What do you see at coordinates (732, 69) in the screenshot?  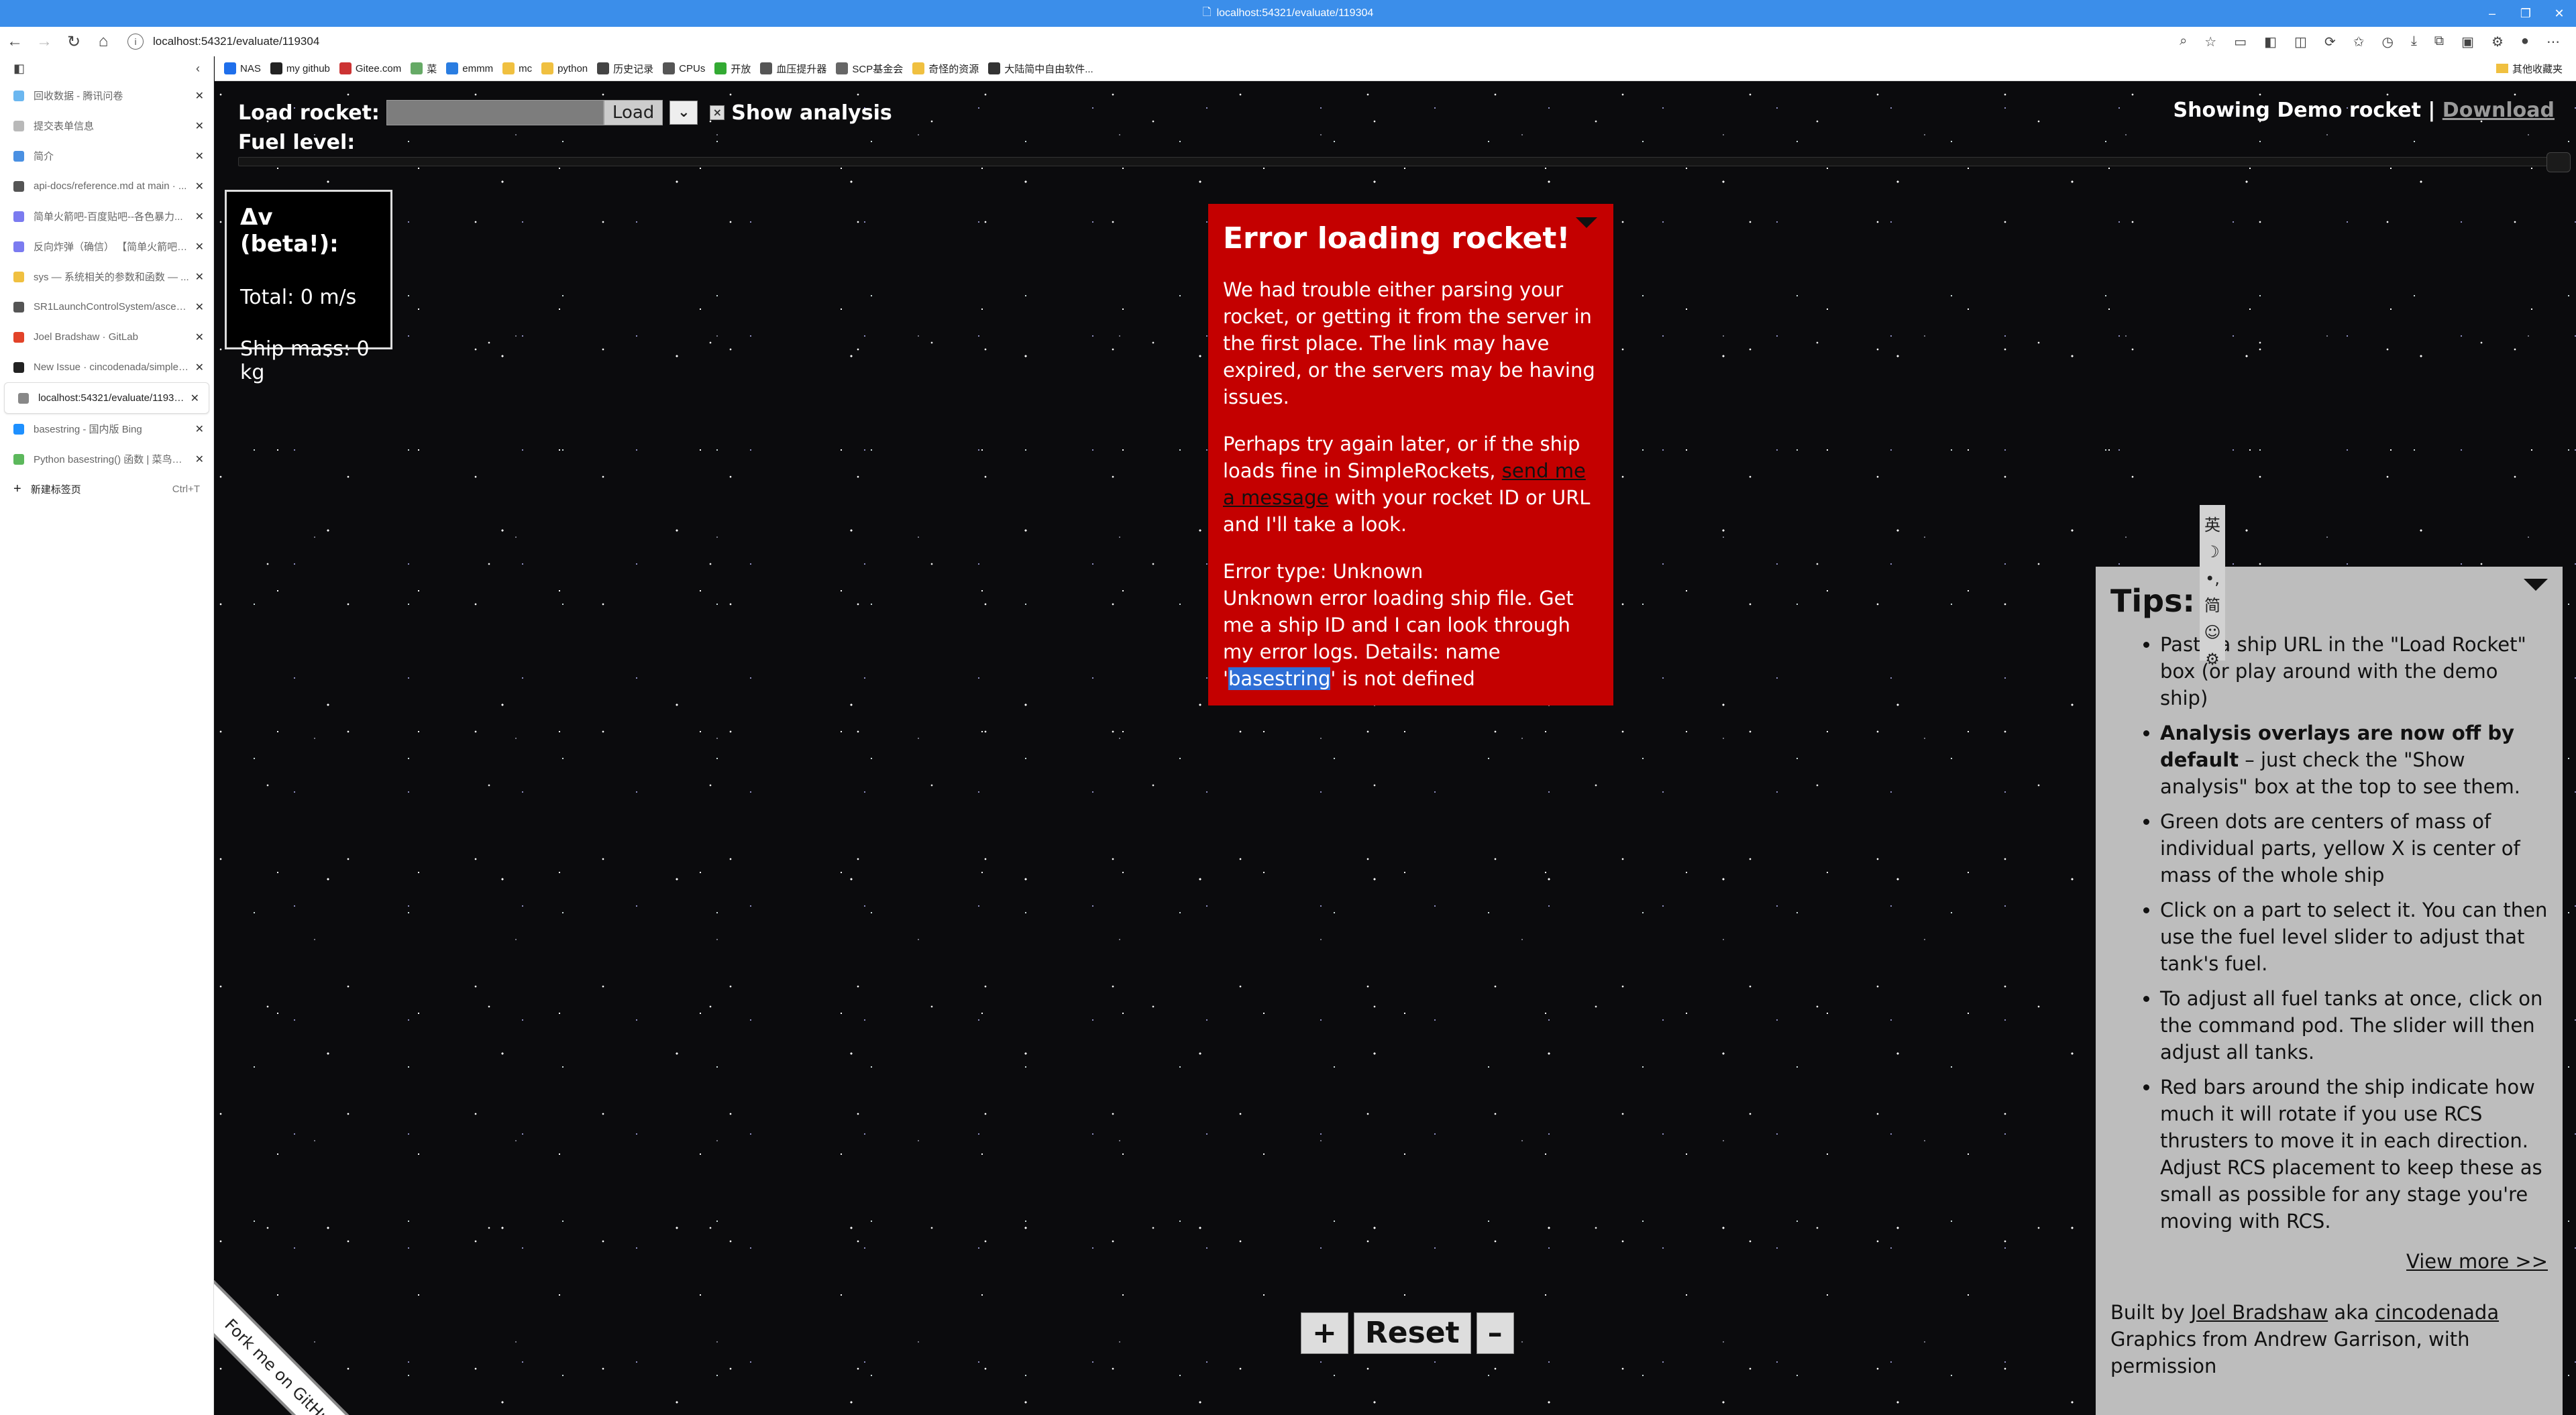 I see `bookmark-item: 开放` at bounding box center [732, 69].